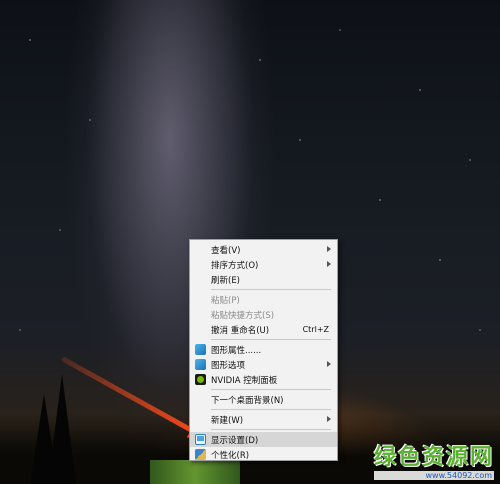 Image resolution: width=500 pixels, height=484 pixels. I want to click on menu-item-shortcut: Ctrl+Z, so click(315, 329).